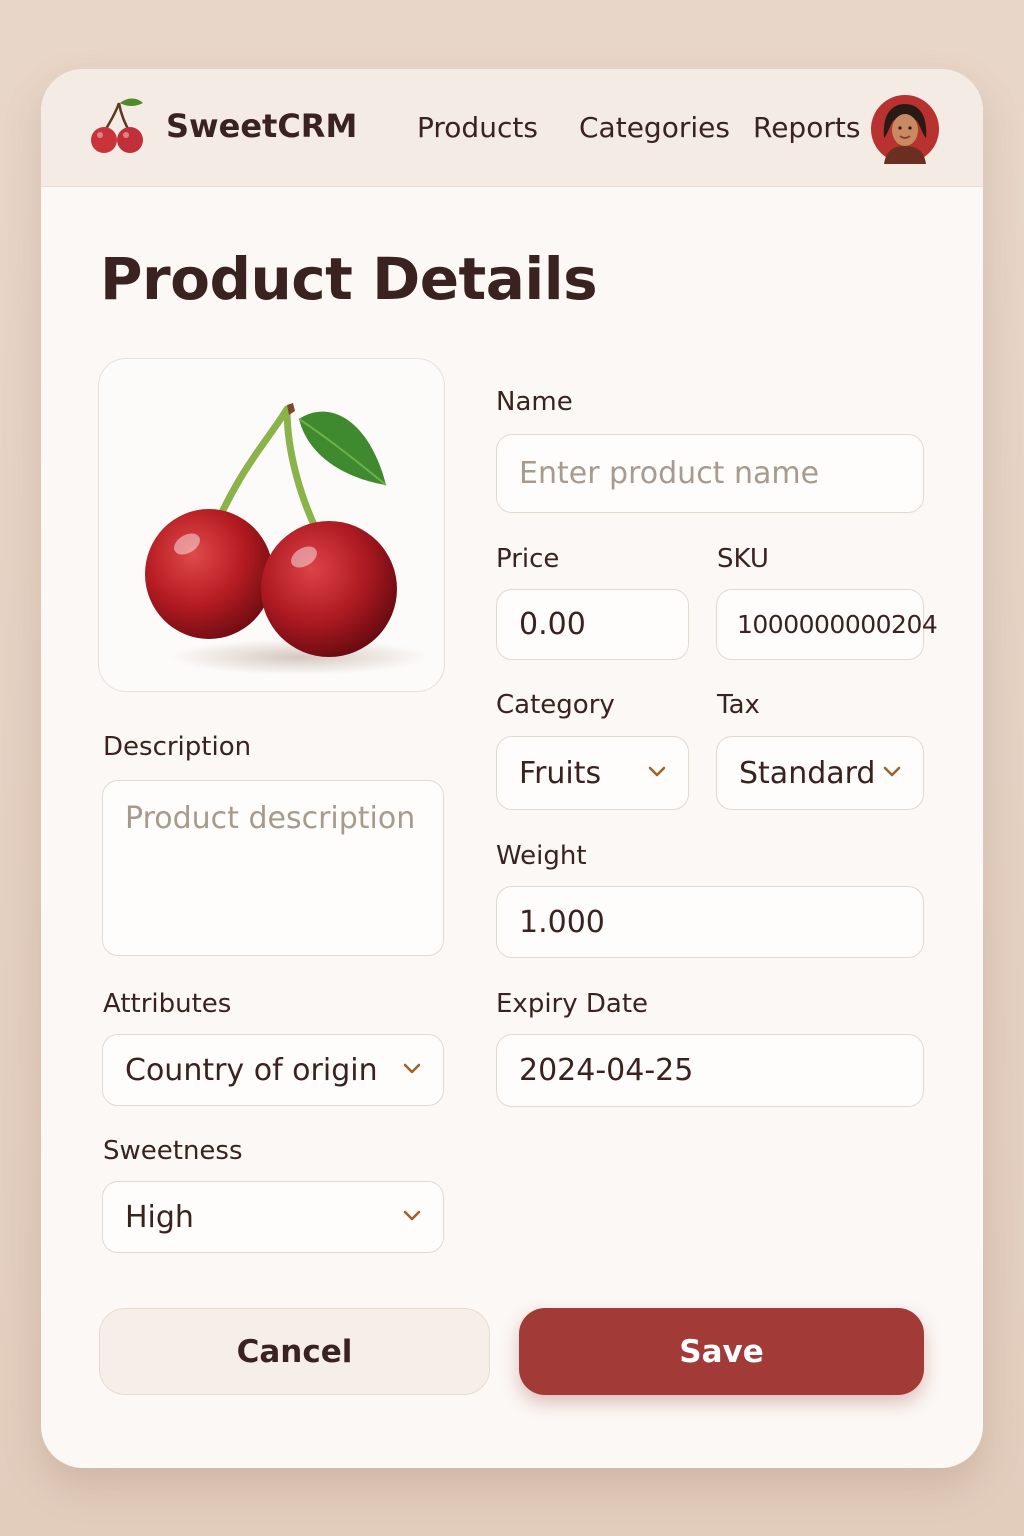  I want to click on name-input: Enter product name, so click(710, 473).